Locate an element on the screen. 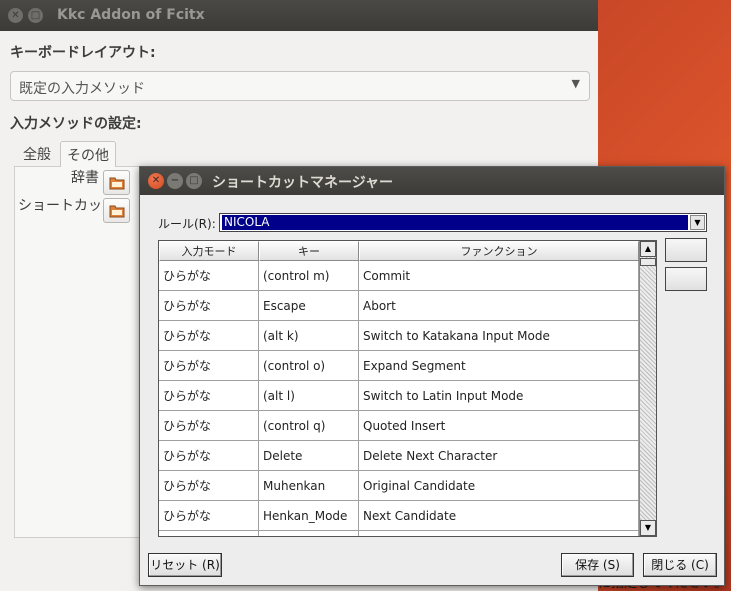 Image resolution: width=731 pixels, height=591 pixels. tab-label: 全般 is located at coordinates (37, 155).